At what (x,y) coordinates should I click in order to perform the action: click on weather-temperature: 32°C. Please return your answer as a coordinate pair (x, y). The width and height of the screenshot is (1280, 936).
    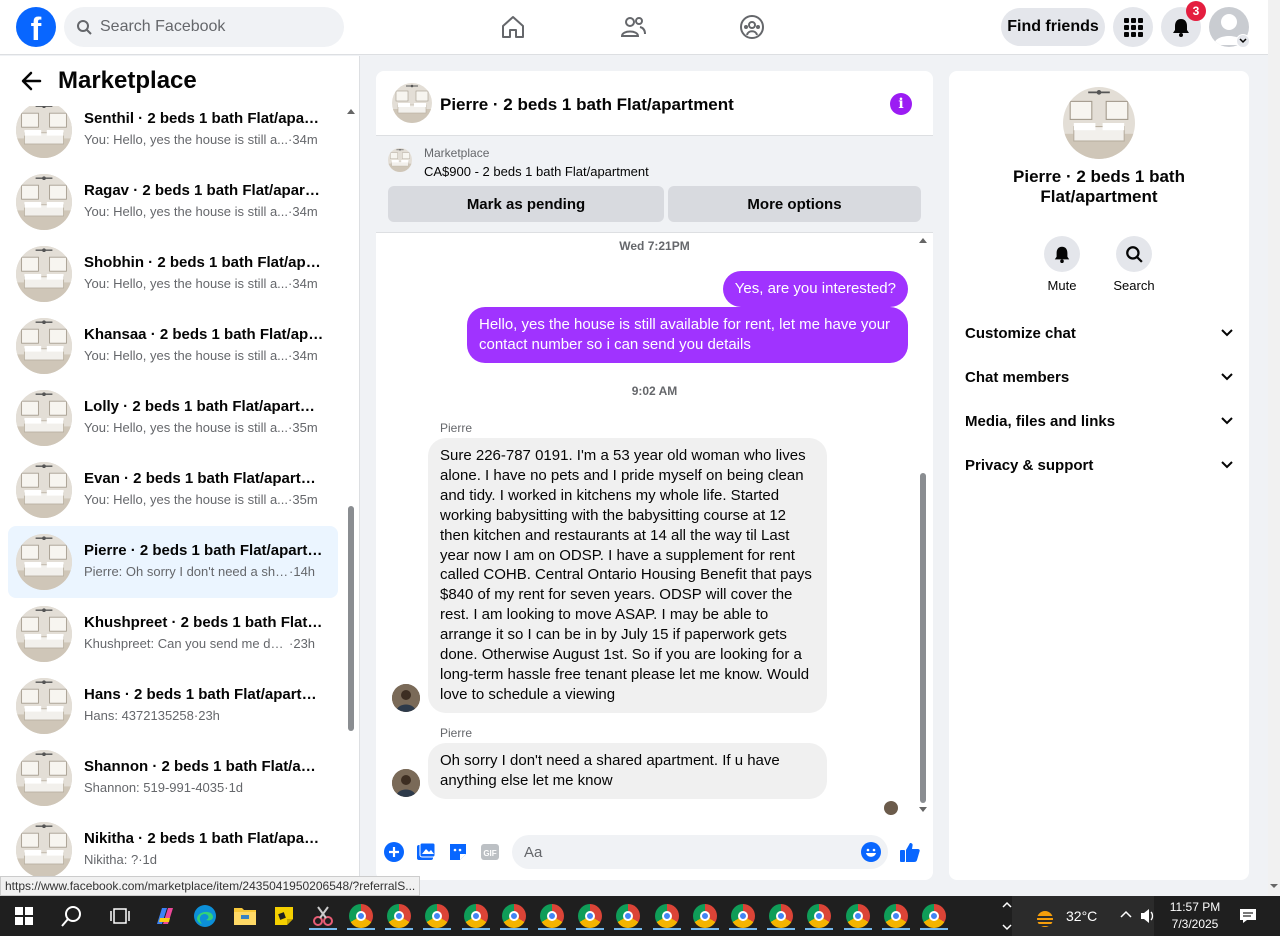
    Looking at the image, I should click on (1082, 916).